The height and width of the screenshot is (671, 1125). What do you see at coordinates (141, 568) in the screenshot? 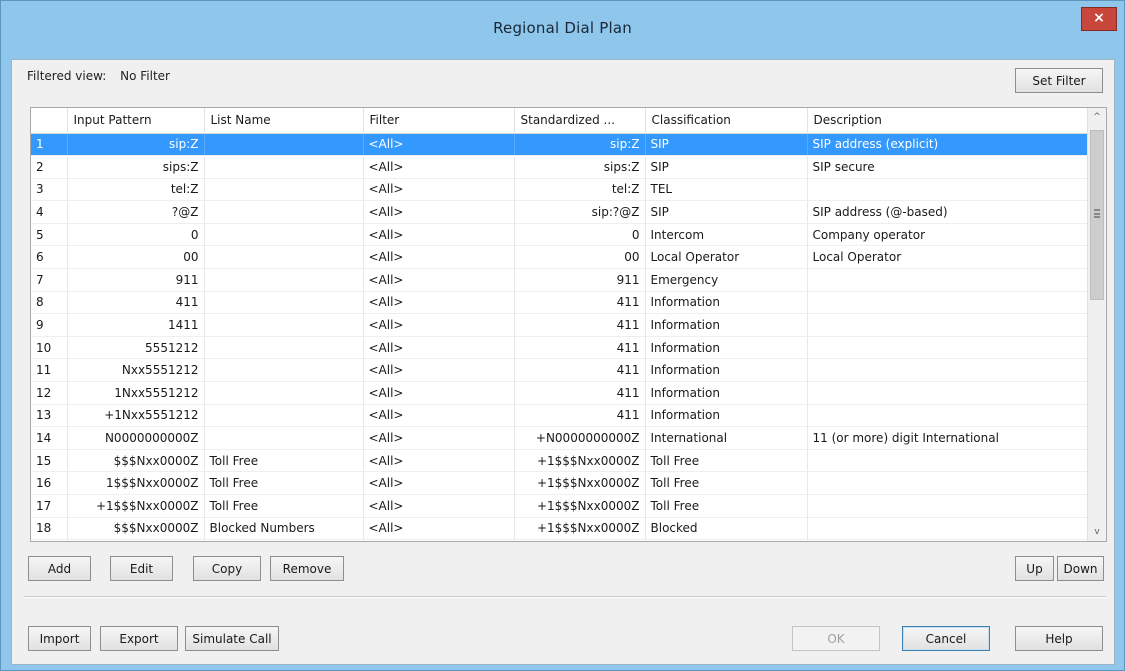
I see `edit-button: Edit` at bounding box center [141, 568].